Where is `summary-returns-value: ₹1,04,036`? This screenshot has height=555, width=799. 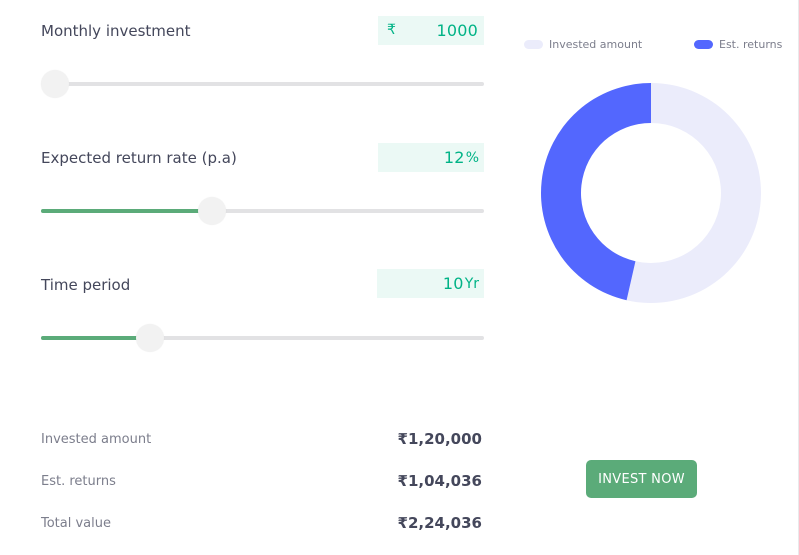
summary-returns-value: ₹1,04,036 is located at coordinates (439, 481).